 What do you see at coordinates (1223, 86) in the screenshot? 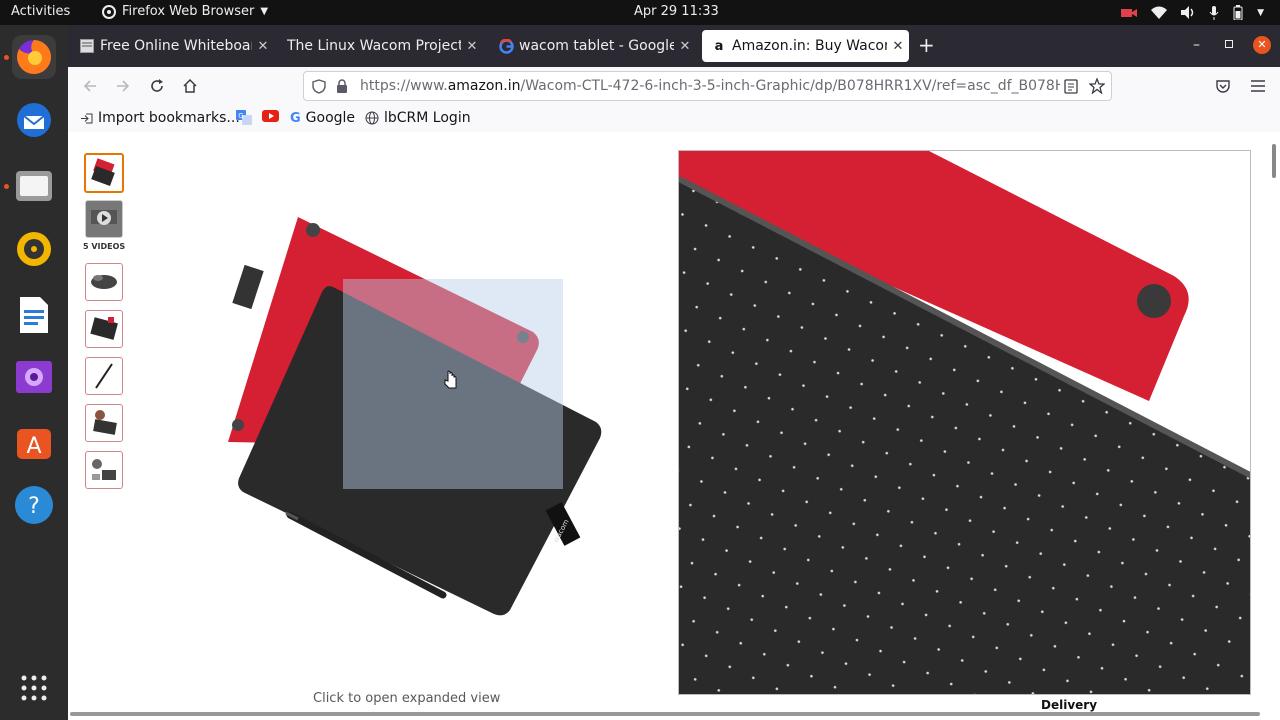
I see `pocket-button` at bounding box center [1223, 86].